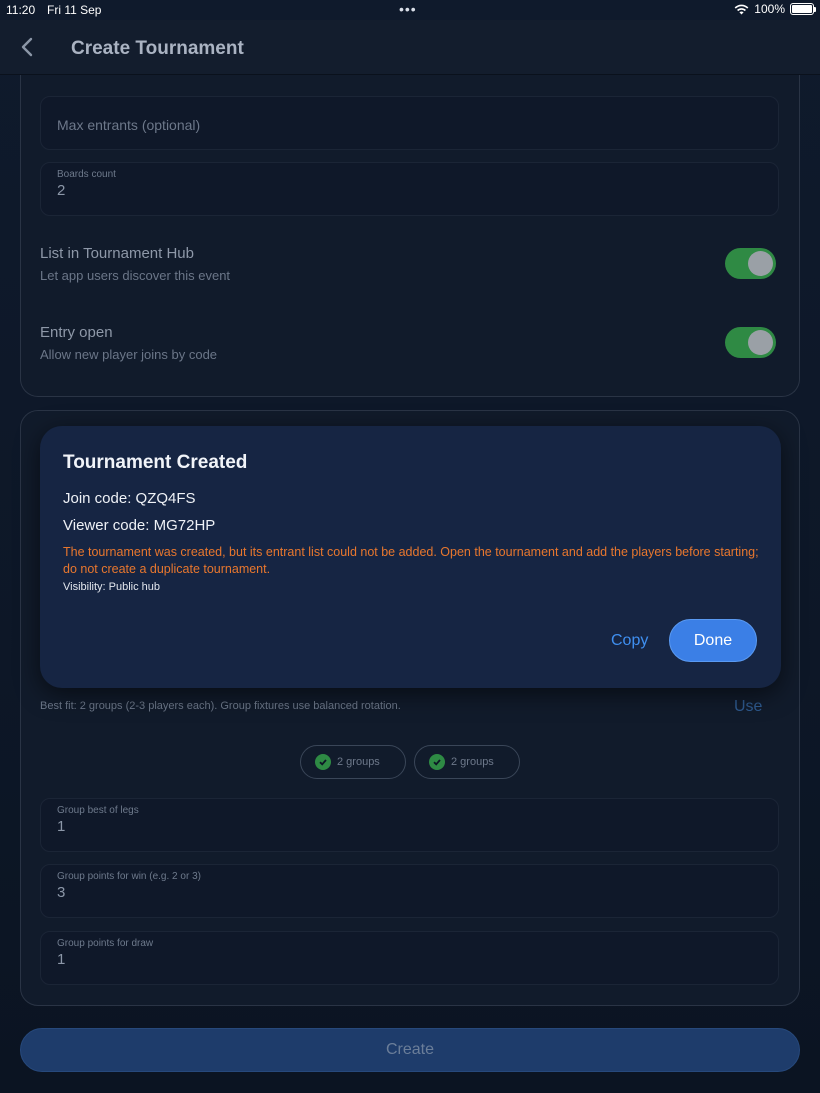 The image size is (820, 1093). I want to click on status-time: 11:20, so click(21, 10).